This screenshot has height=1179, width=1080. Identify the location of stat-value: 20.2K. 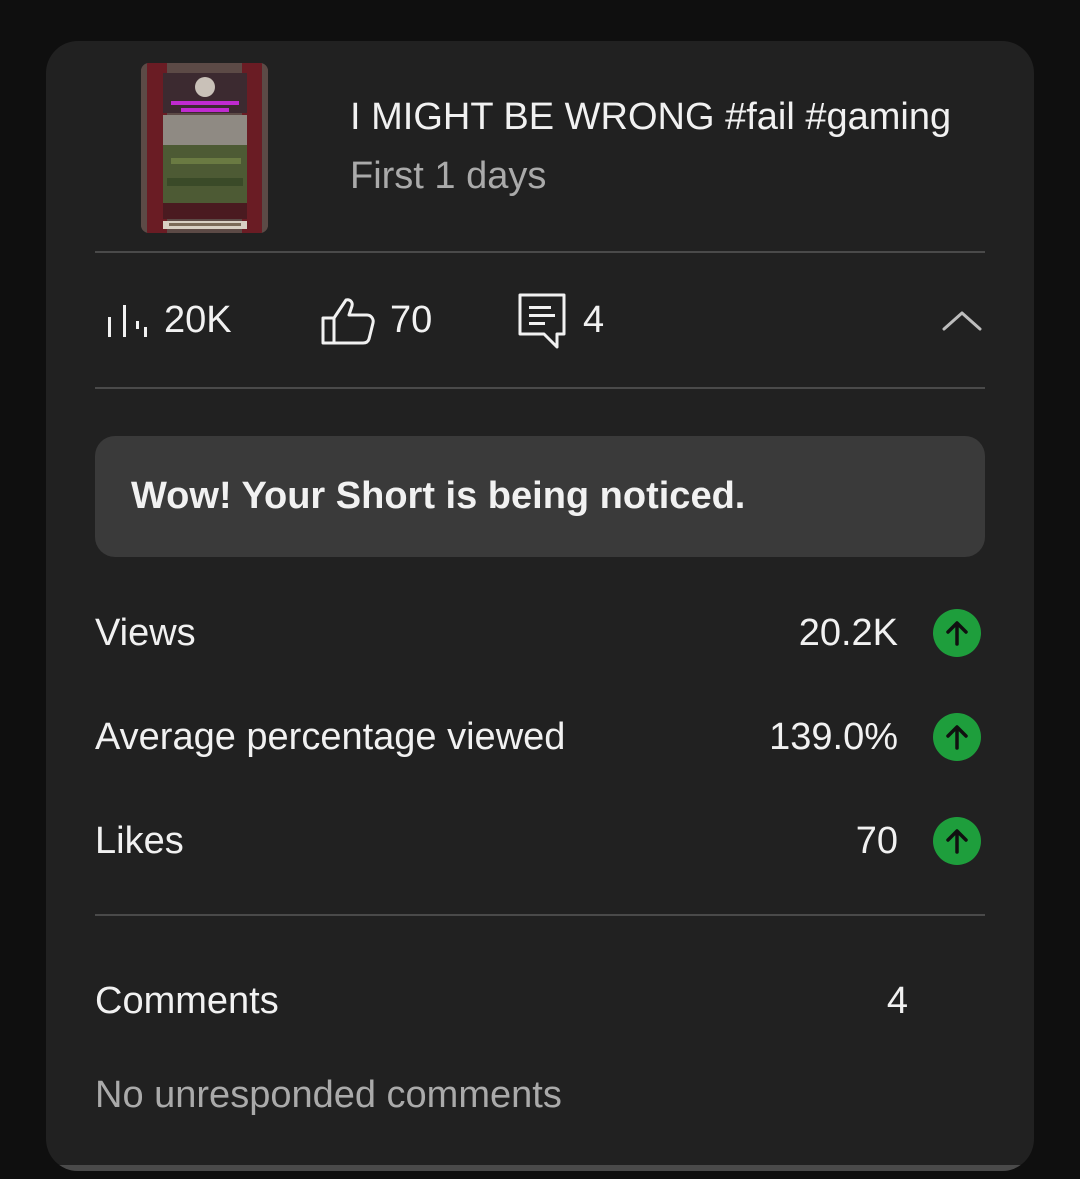
(848, 633).